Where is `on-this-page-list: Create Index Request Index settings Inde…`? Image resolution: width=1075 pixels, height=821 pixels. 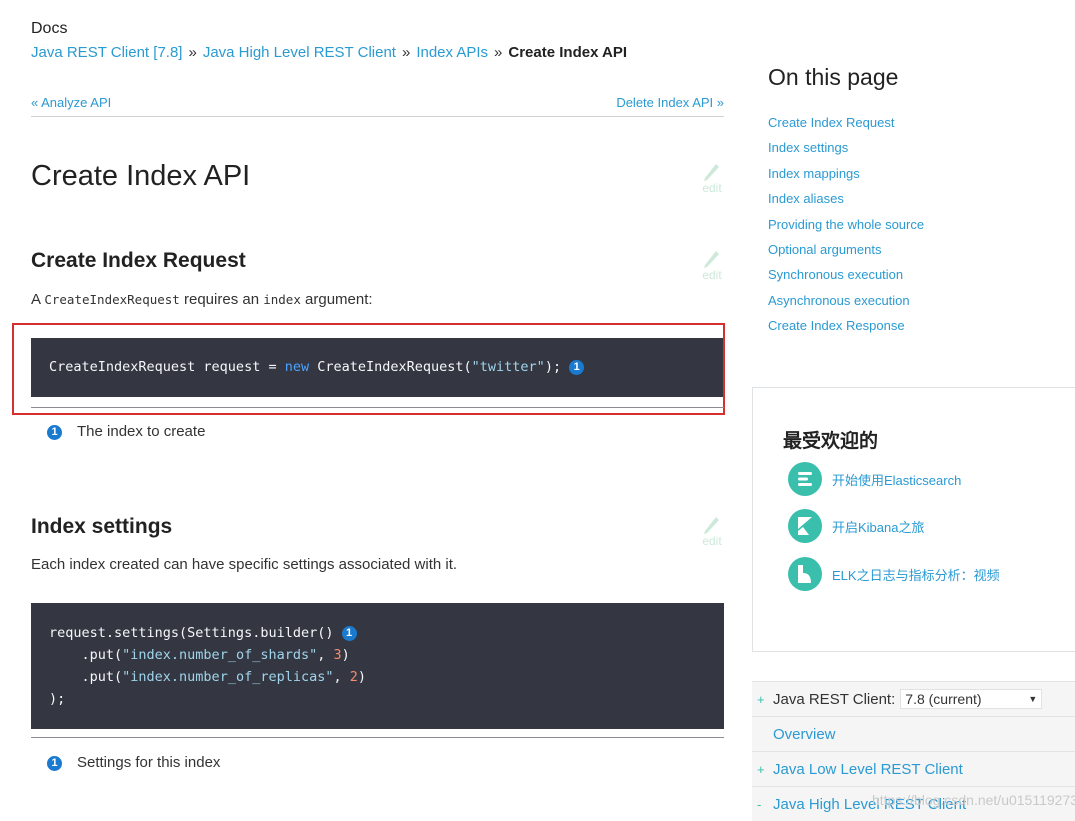
on-this-page-list: Create Index Request Index settings Inde… is located at coordinates (846, 229).